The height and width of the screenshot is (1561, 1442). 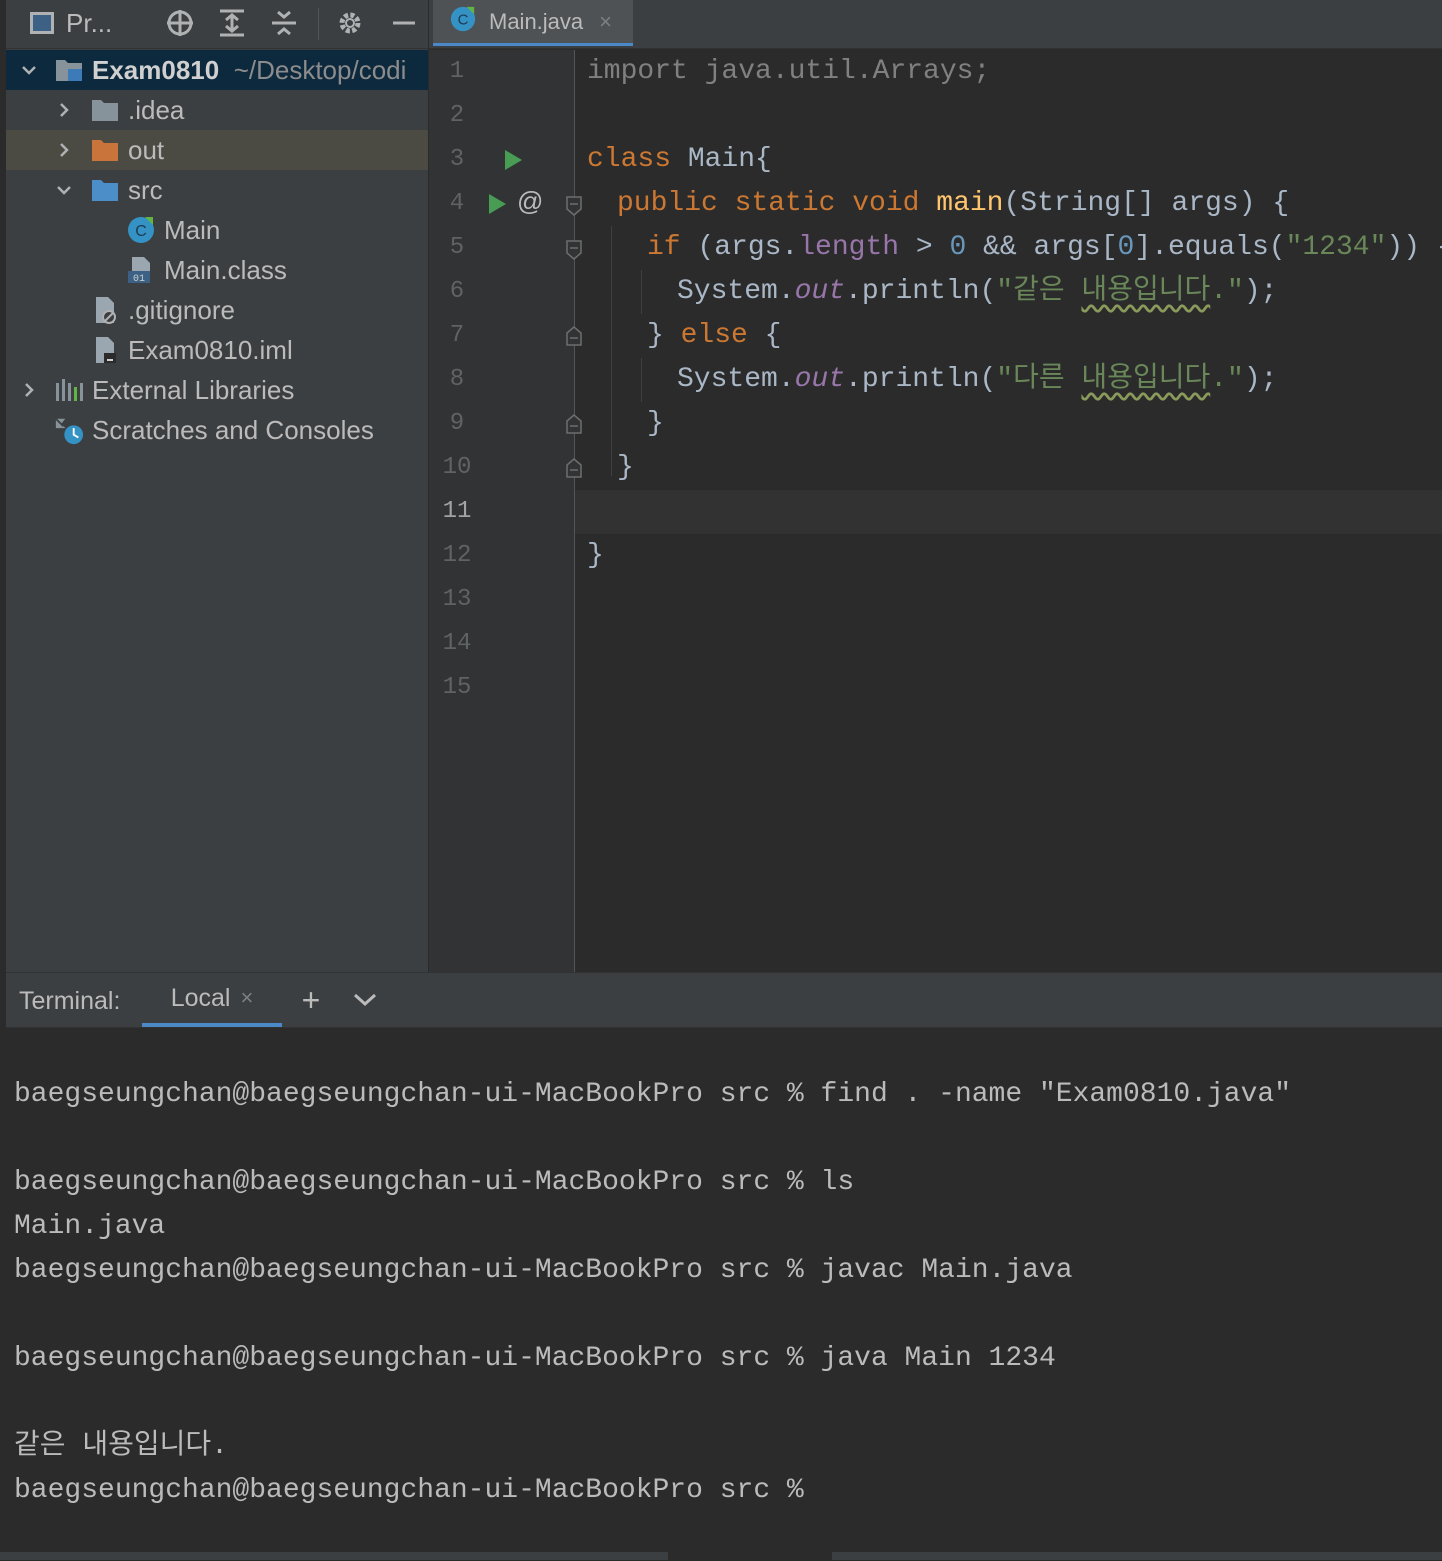 I want to click on scratches-icon, so click(x=69, y=431).